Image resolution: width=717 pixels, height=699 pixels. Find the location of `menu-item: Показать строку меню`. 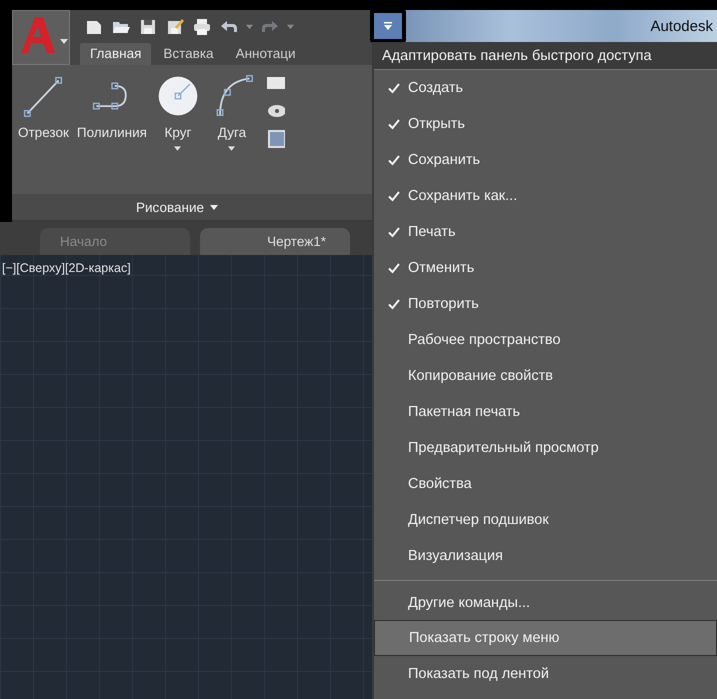

menu-item: Показать строку меню is located at coordinates (545, 638).